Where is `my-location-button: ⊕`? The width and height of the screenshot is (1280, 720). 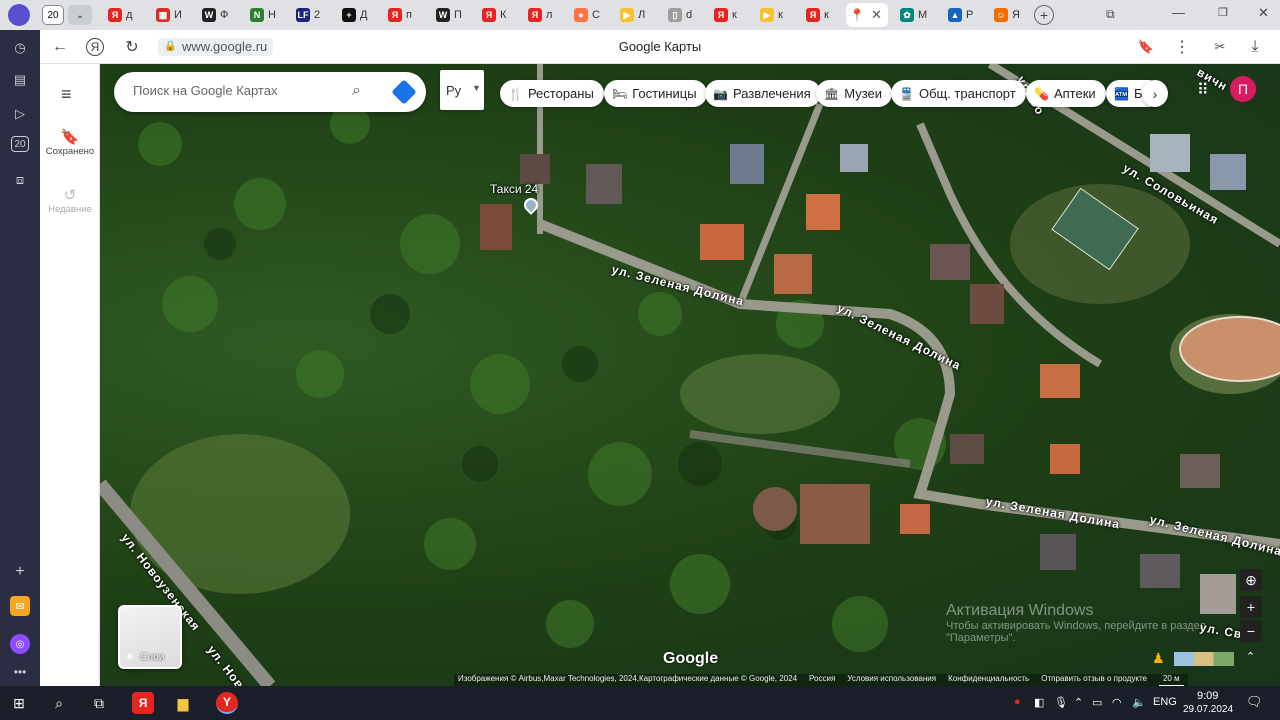 my-location-button: ⊕ is located at coordinates (1251, 580).